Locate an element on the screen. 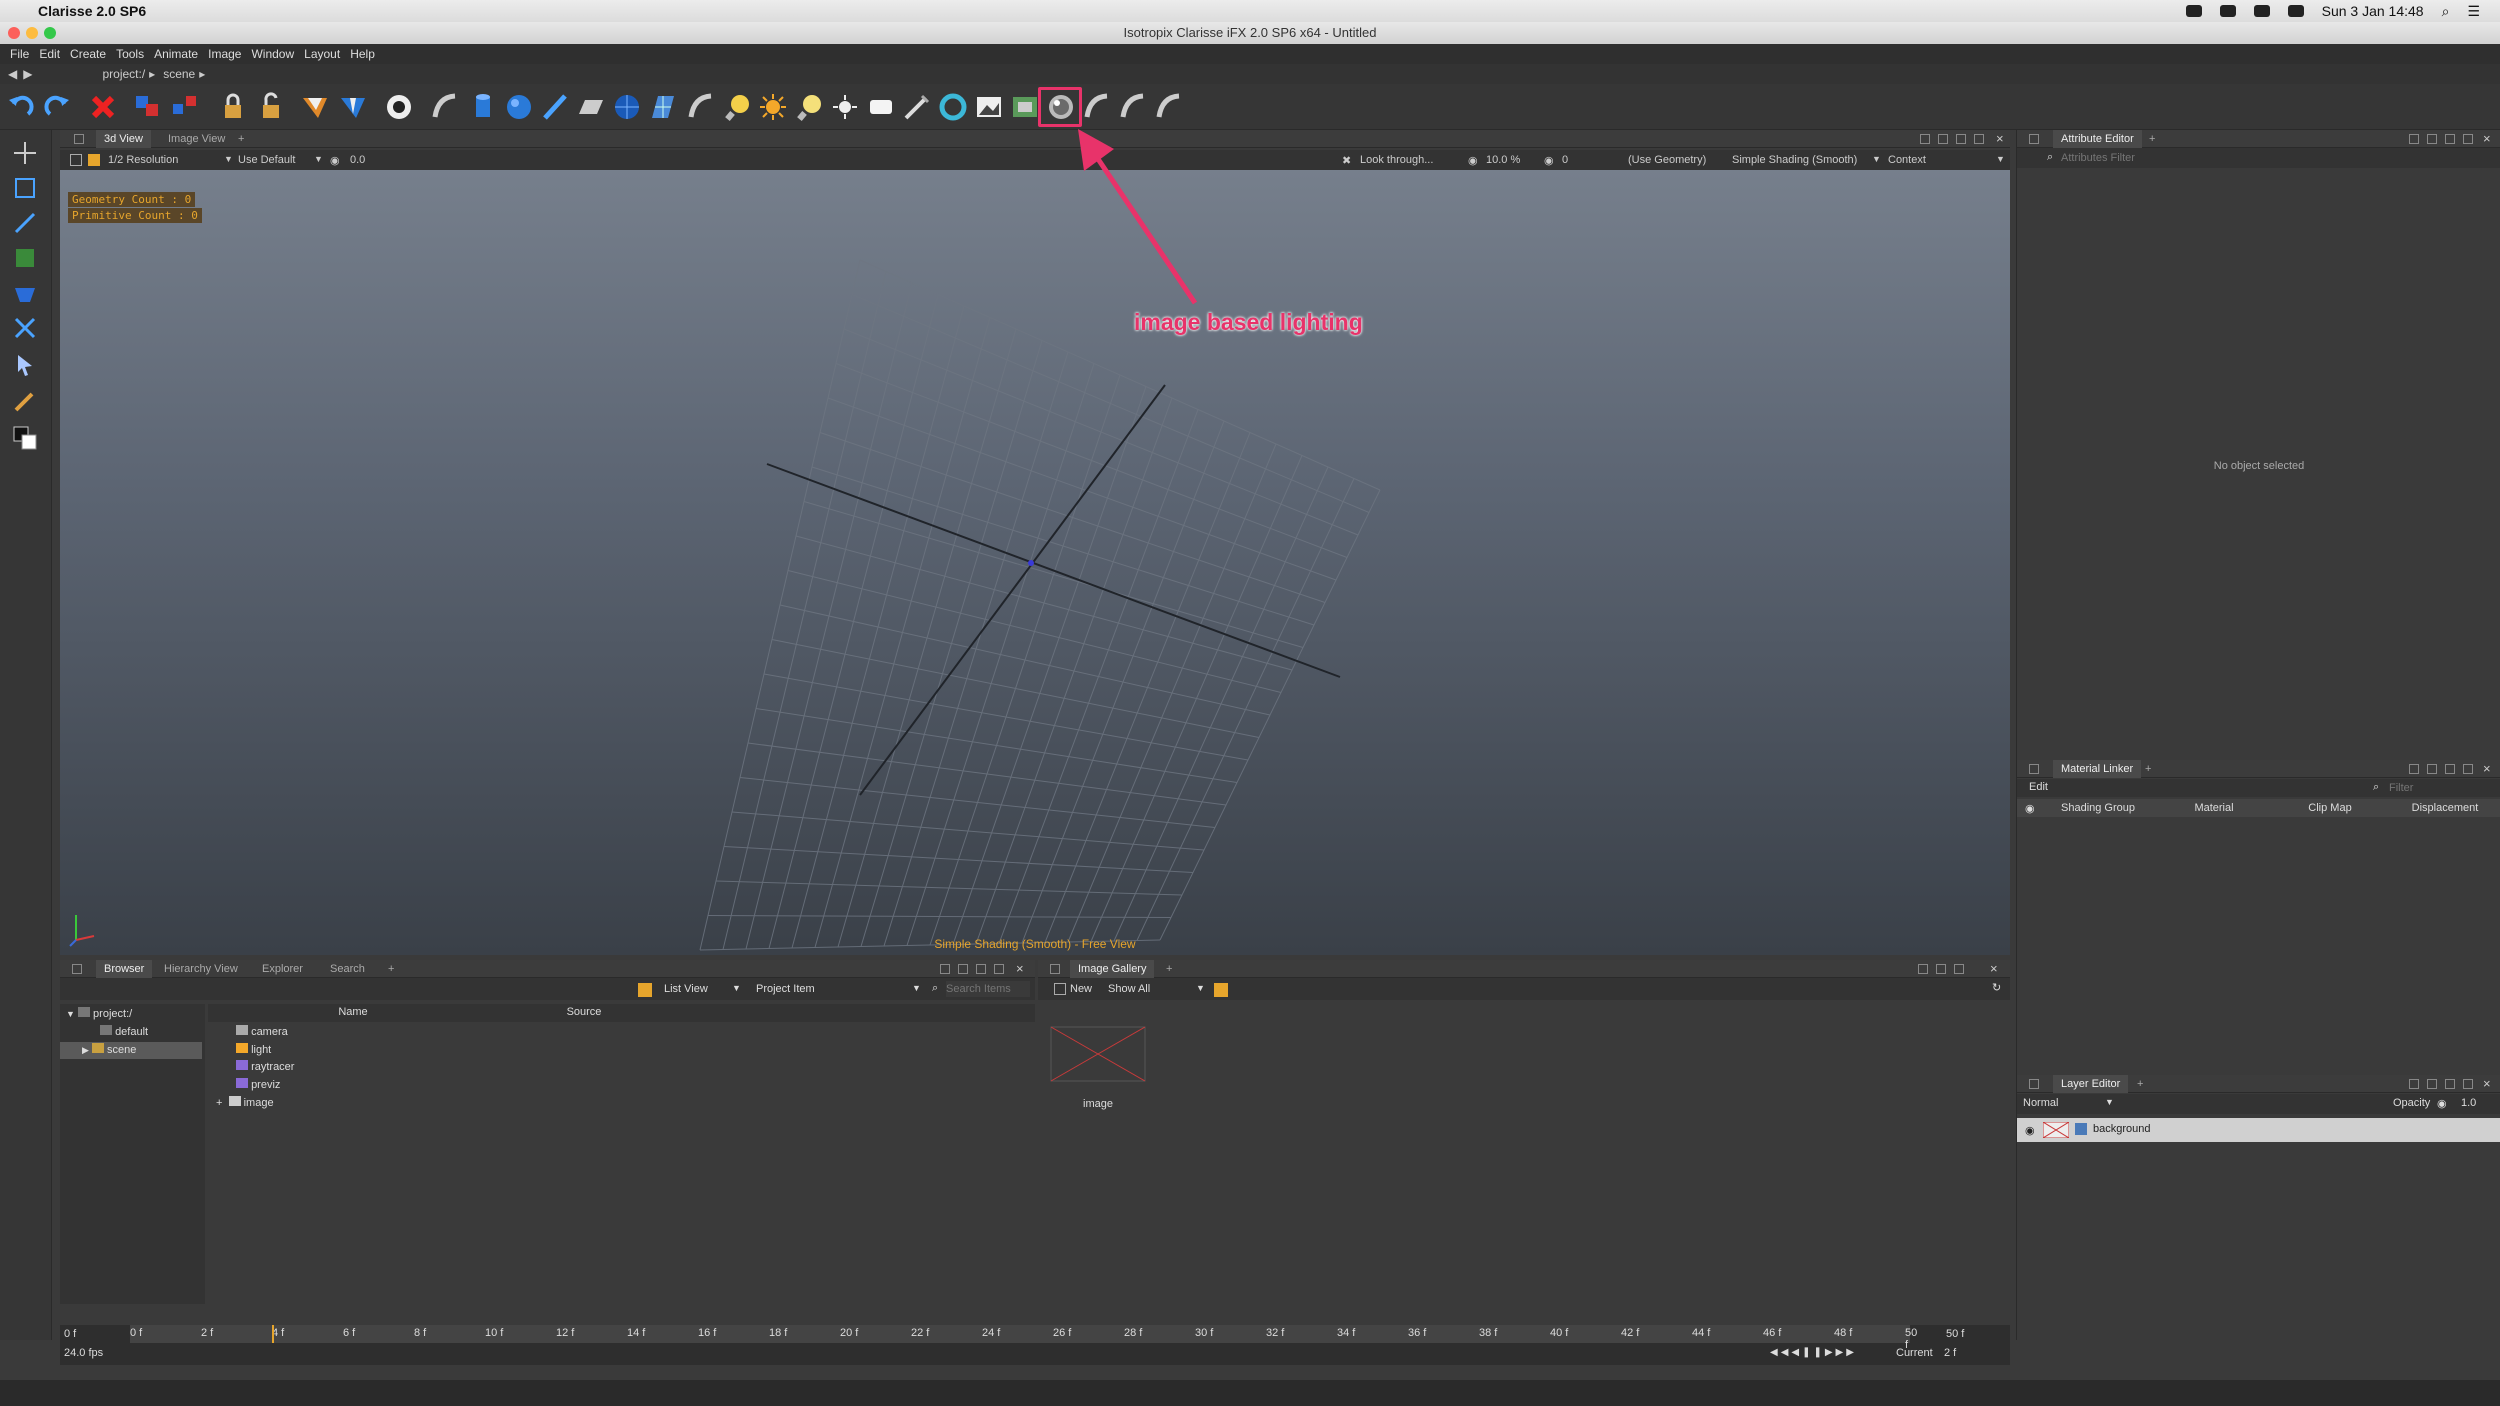 This screenshot has height=1406, width=2500. scale-tool-icon is located at coordinates (25, 188).